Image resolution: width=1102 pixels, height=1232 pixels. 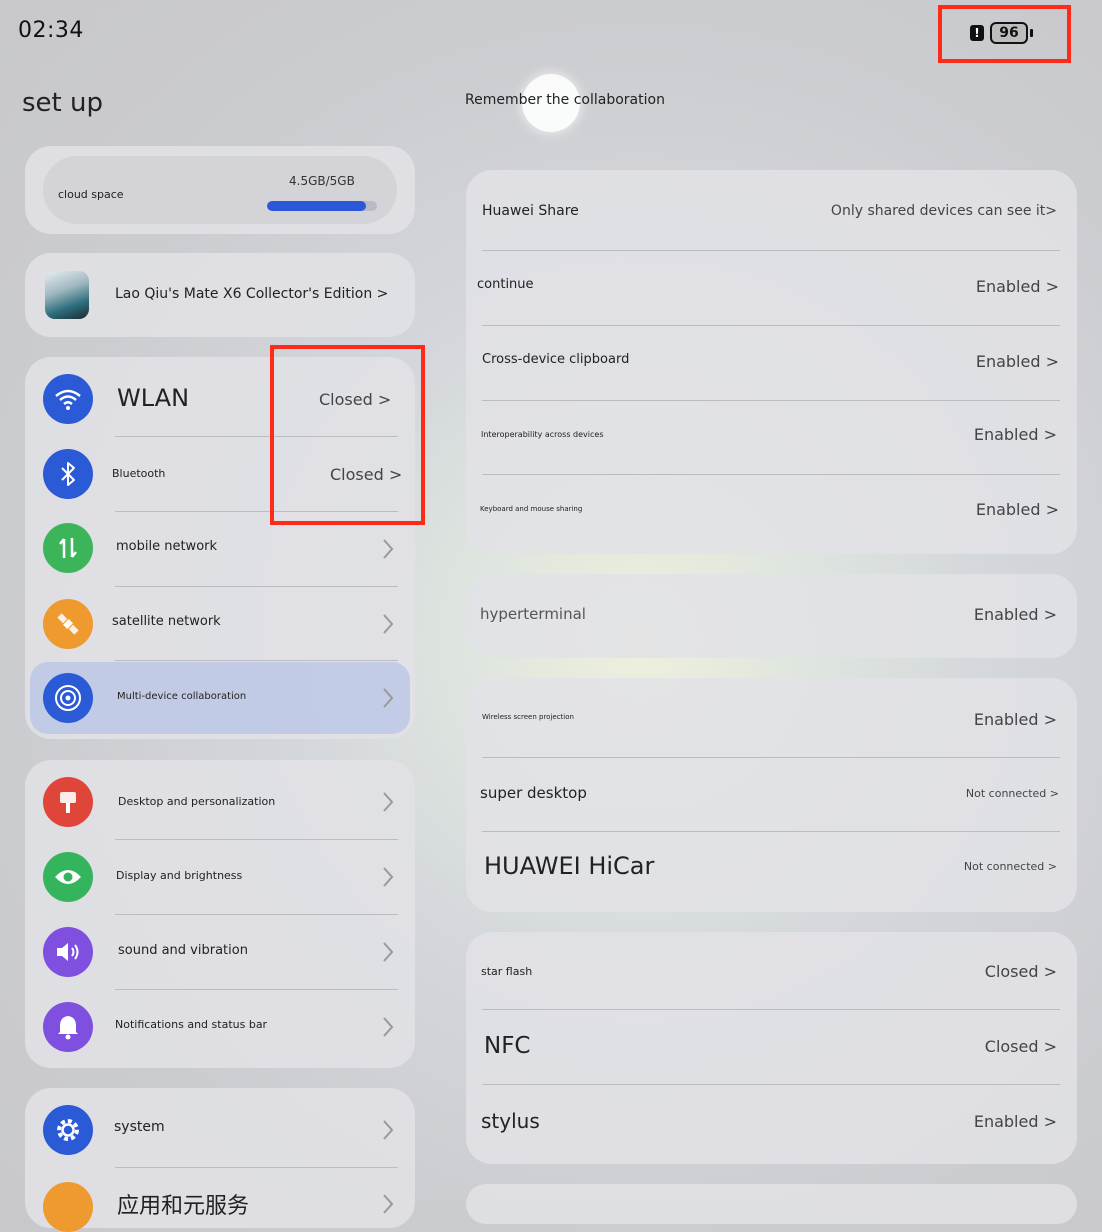 What do you see at coordinates (505, 284) in the screenshot?
I see `continue-label: continue` at bounding box center [505, 284].